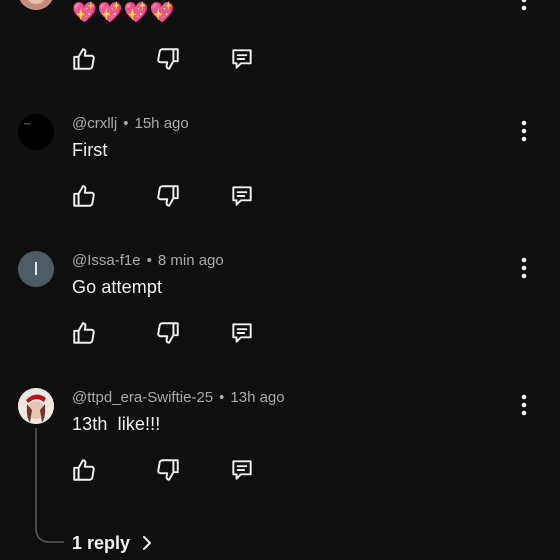 The height and width of the screenshot is (560, 560). I want to click on comment-meta: @ttpd_era-Swiftie-25 • 13h ago, so click(178, 397).